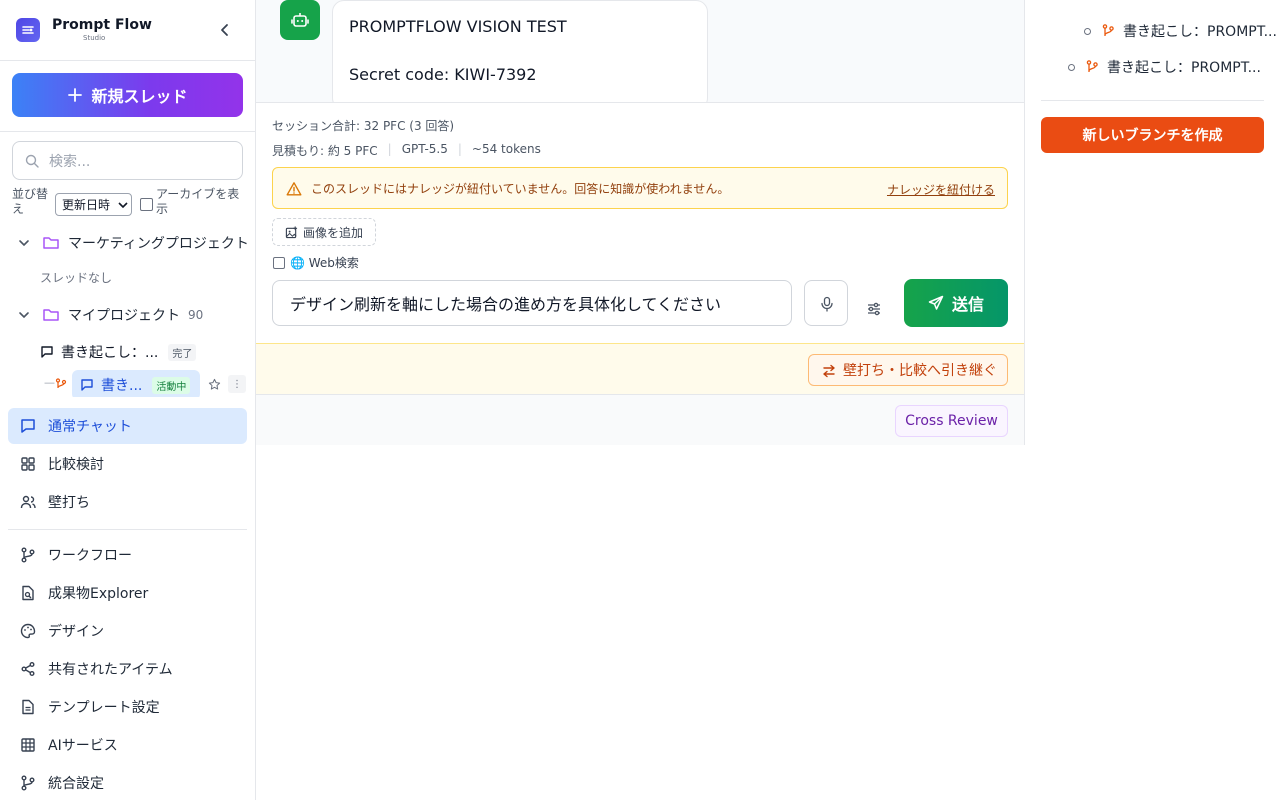 The image size is (1280, 800). Describe the element at coordinates (28, 631) in the screenshot. I see `palette-icon` at that location.